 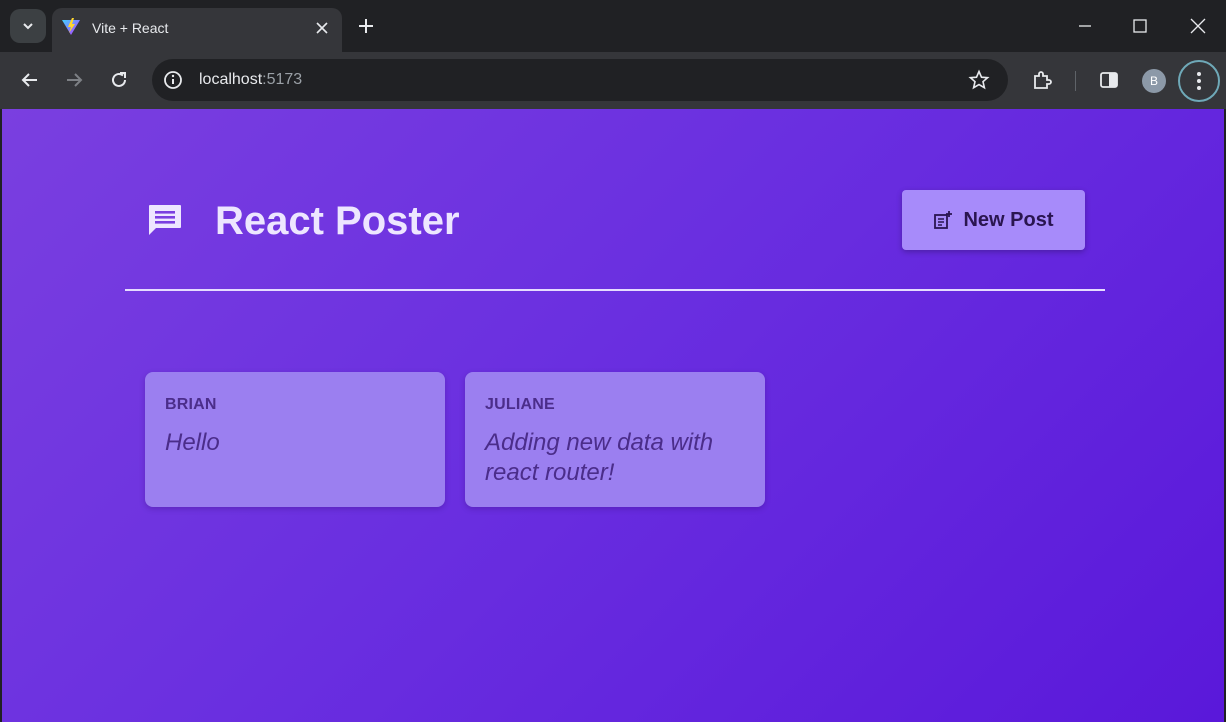 I want to click on side-panel-icon, so click(x=1109, y=80).